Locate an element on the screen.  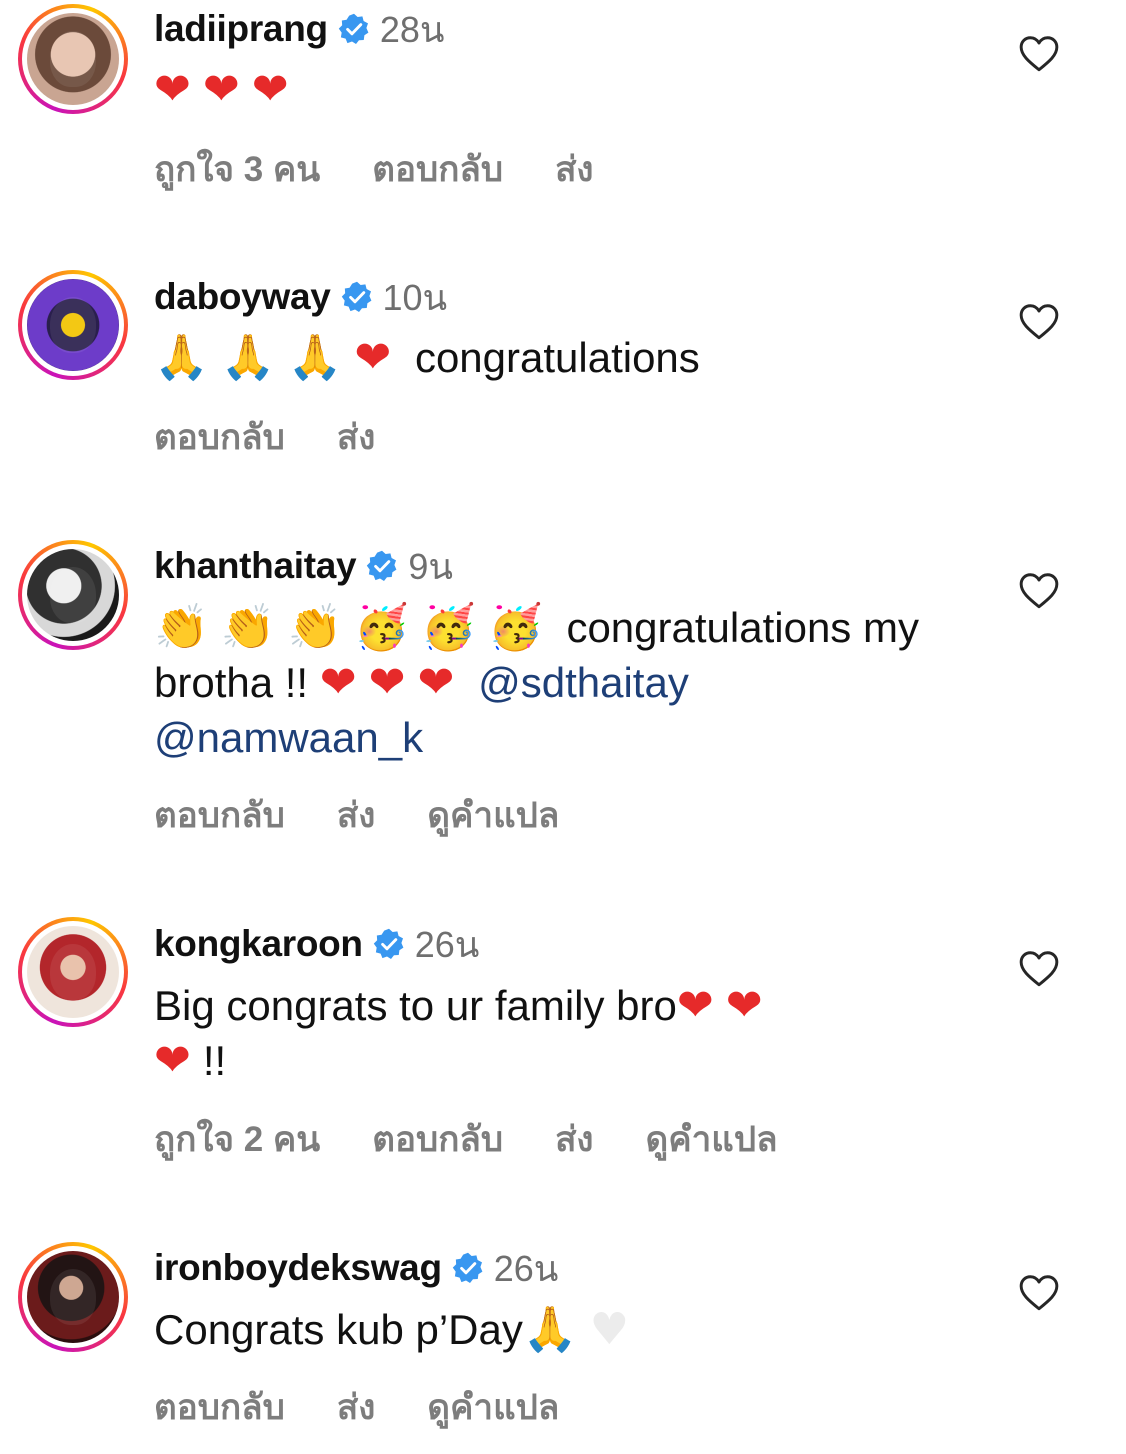
comment-text: 🙏 🙏 🙏 ❤ congratulations is located at coordinates (569, 357).